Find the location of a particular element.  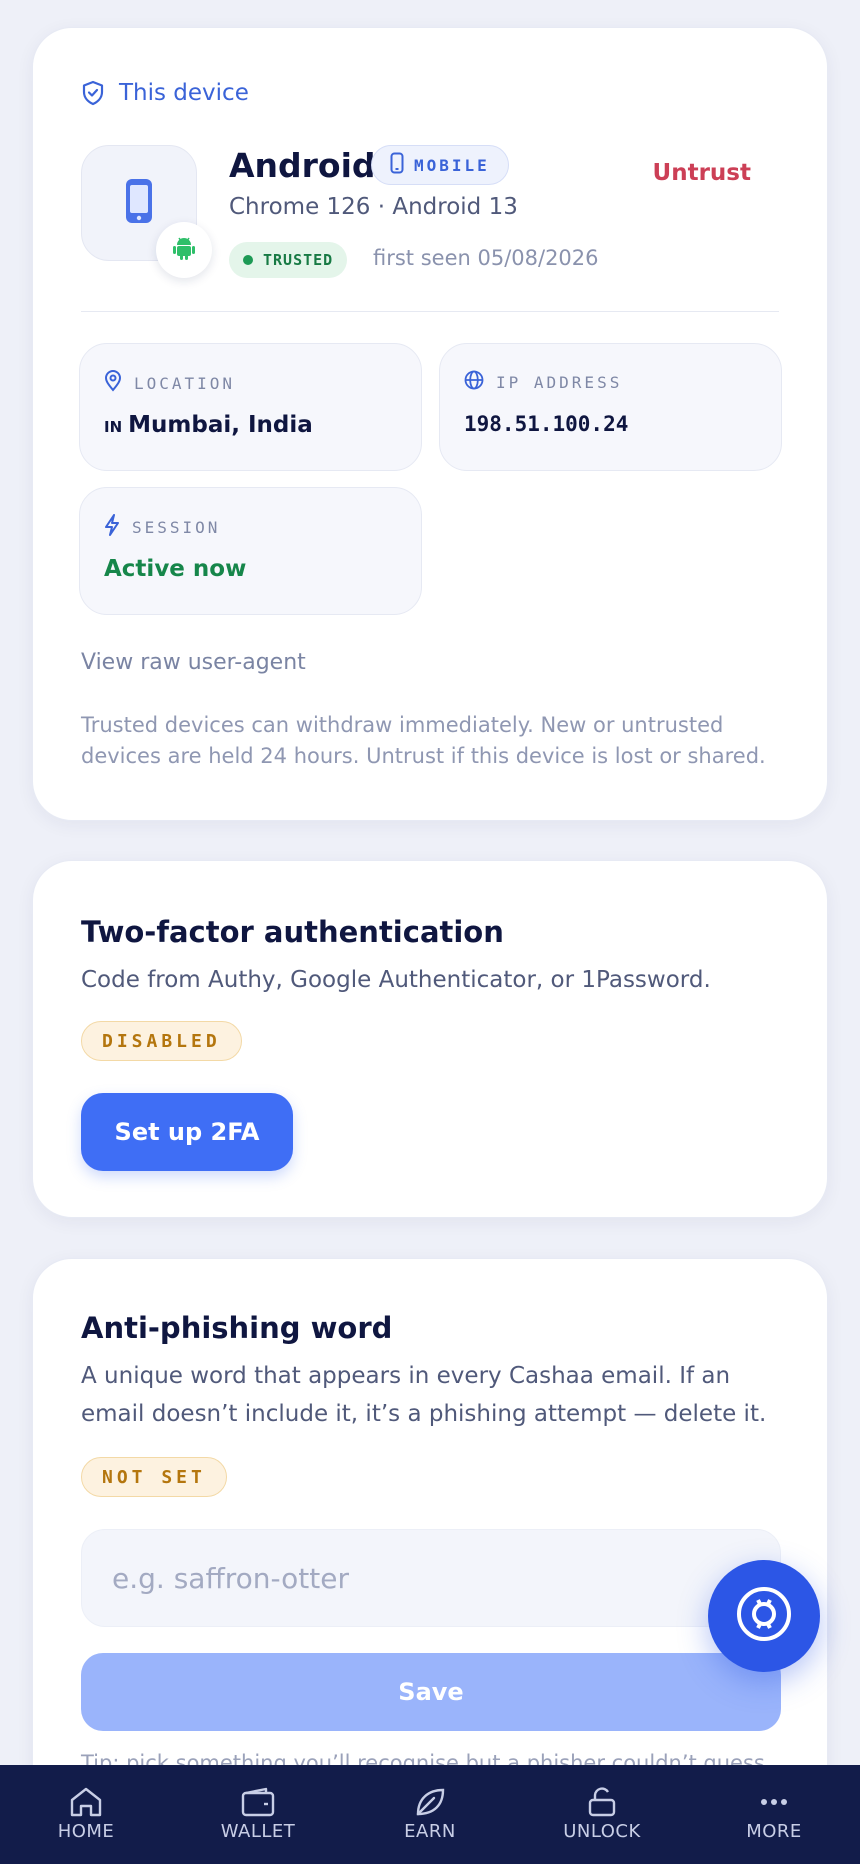

trusted-status-label: TRUSTED is located at coordinates (298, 260).